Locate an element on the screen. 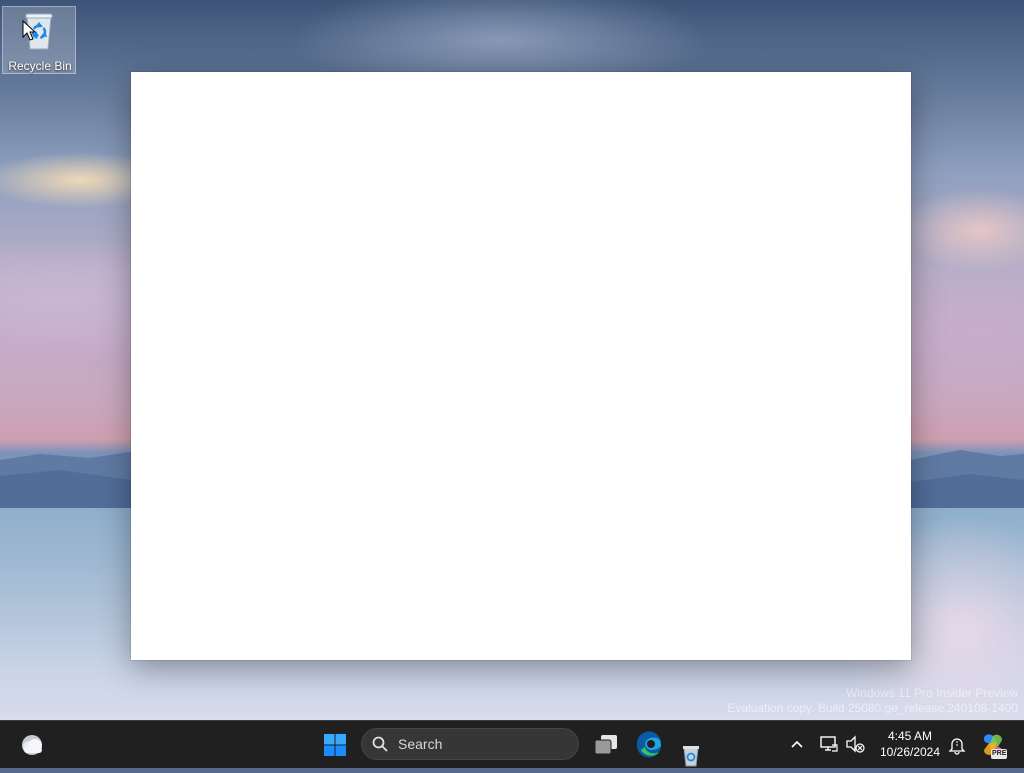  volume-button is located at coordinates (855, 744).